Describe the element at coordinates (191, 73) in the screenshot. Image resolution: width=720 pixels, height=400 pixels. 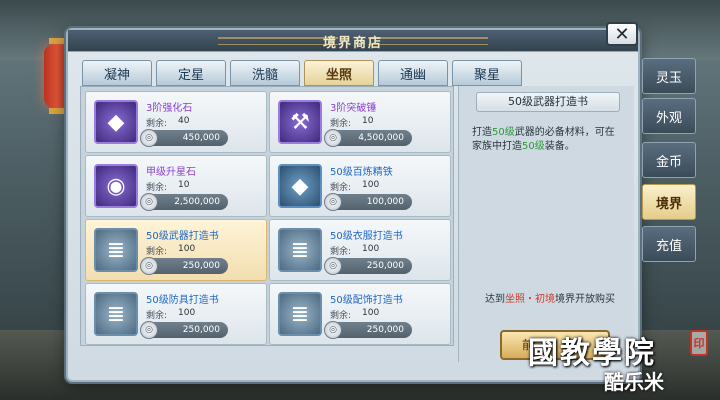
I see `tab-dingxing: 定星` at that location.